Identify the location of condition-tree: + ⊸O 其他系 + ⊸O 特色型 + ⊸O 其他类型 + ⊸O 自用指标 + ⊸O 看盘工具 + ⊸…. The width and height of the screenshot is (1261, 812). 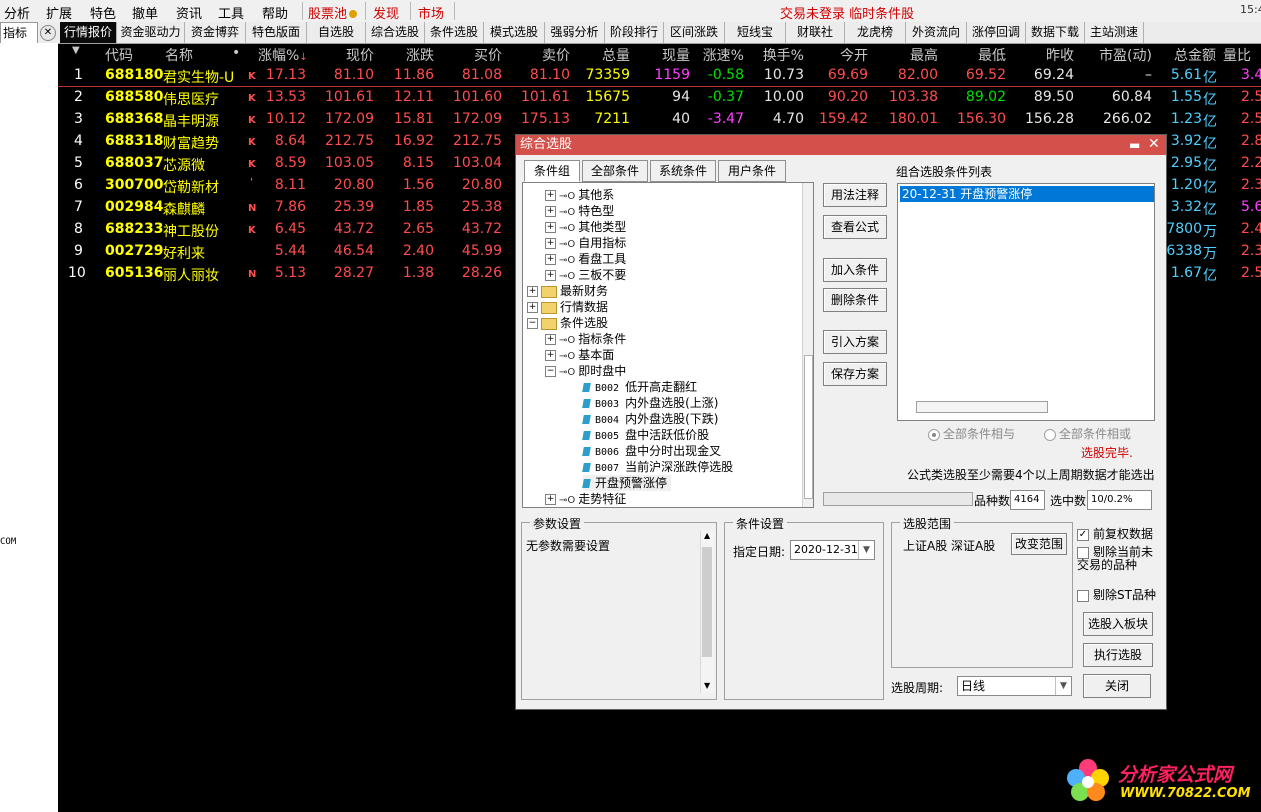
(668, 345).